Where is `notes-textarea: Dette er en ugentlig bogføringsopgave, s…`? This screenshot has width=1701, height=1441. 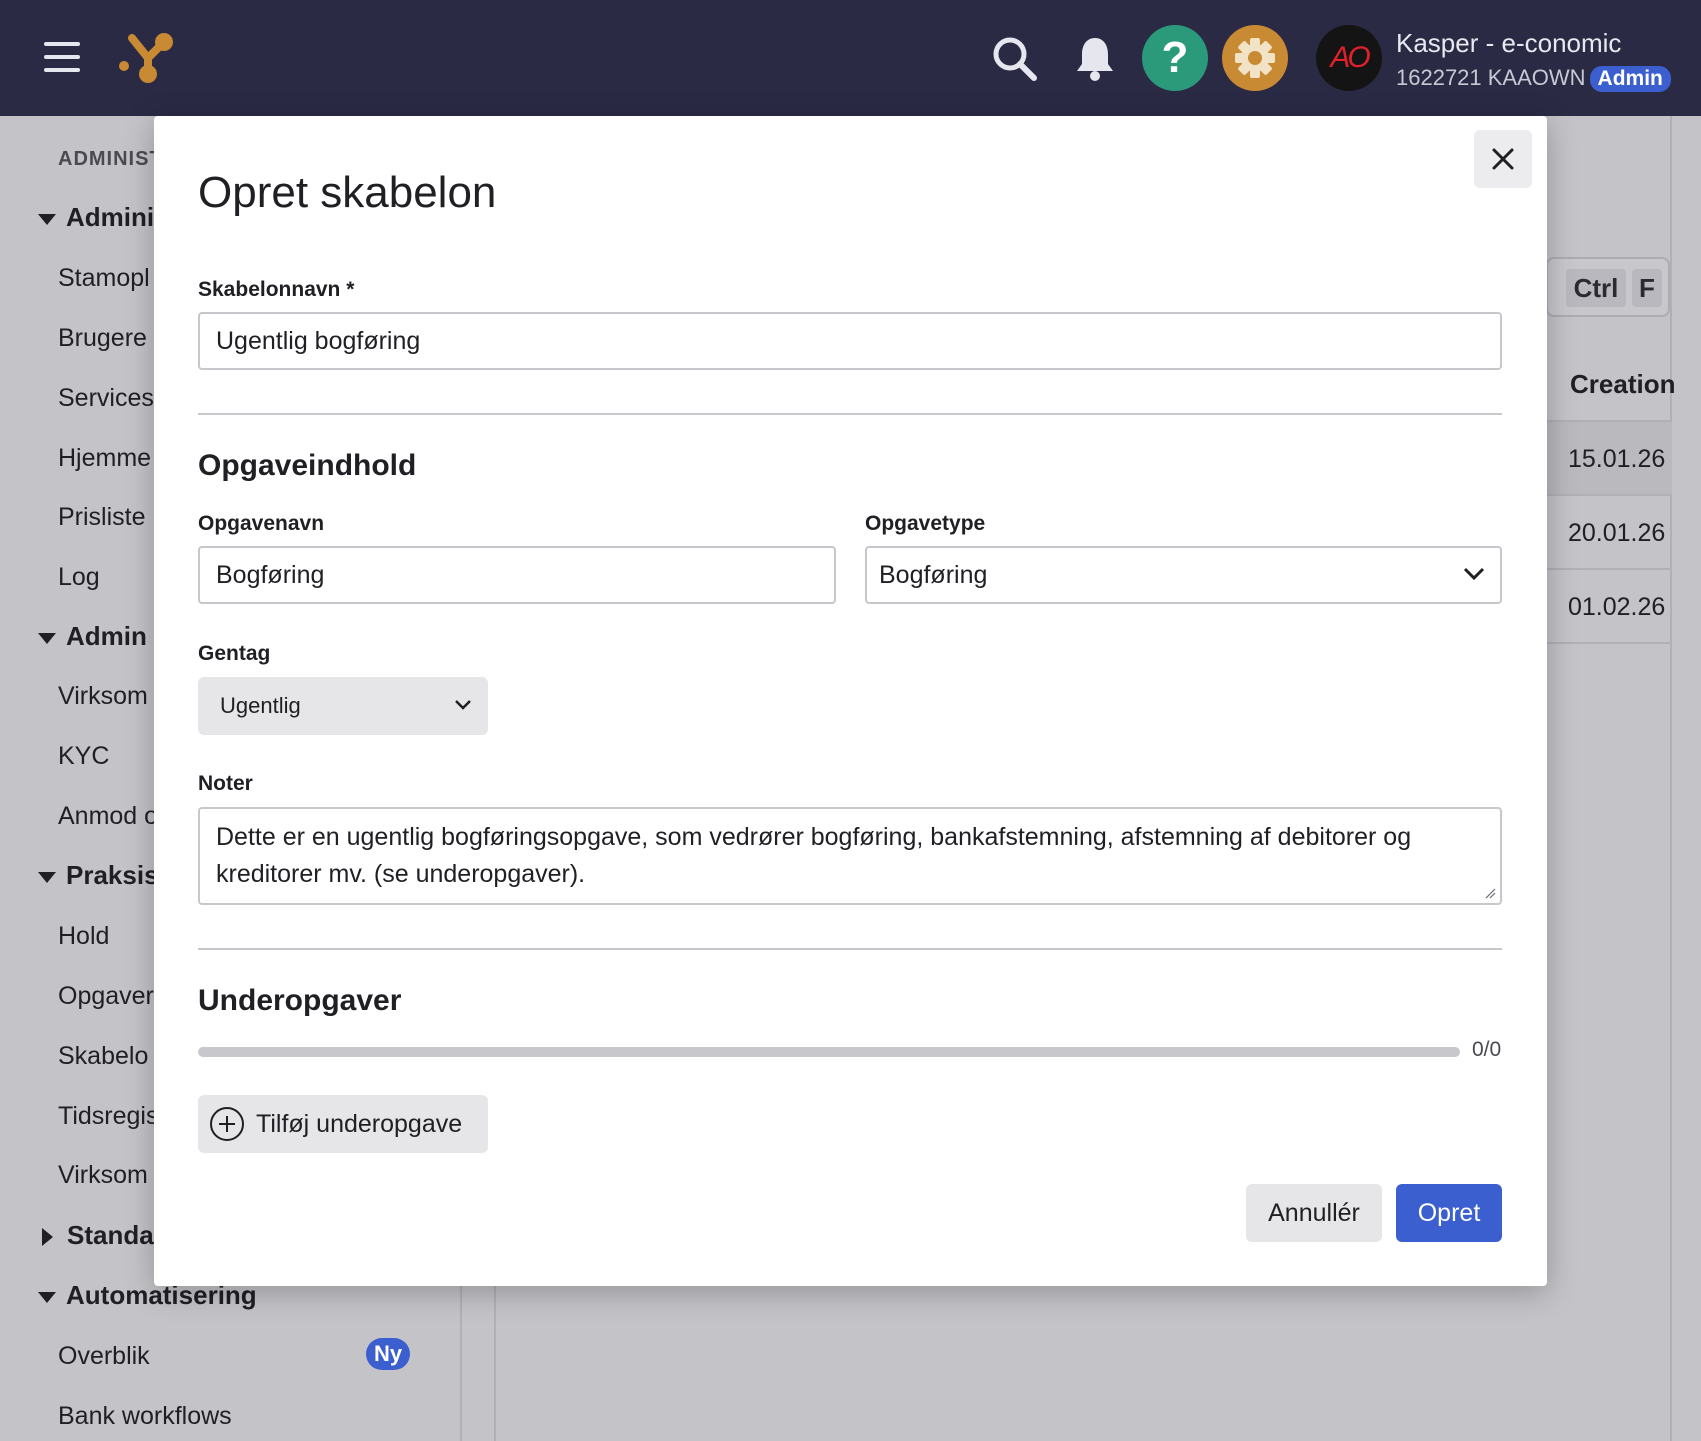
notes-textarea: Dette er en ugentlig bogføringsopgave, s… is located at coordinates (850, 856).